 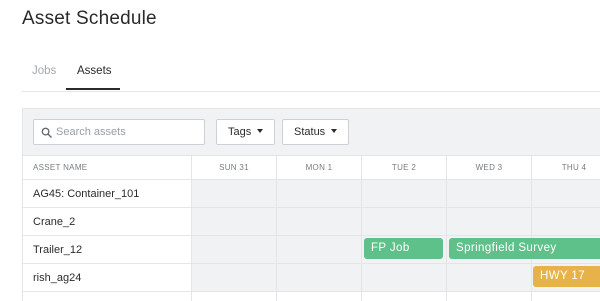 What do you see at coordinates (234, 167) in the screenshot?
I see `day-header: SUN 31` at bounding box center [234, 167].